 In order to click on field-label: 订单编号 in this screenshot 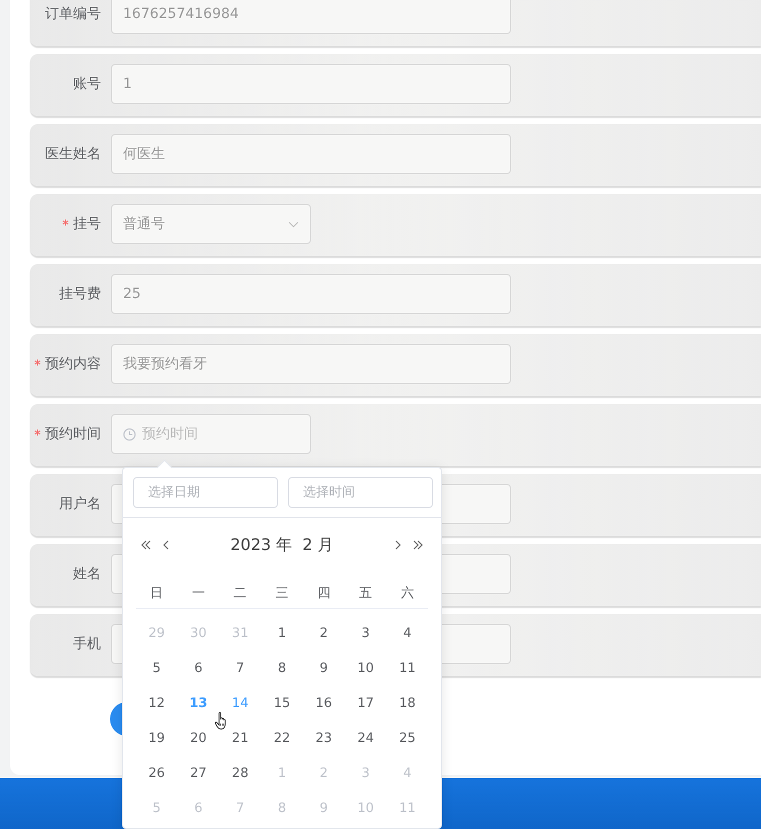, I will do `click(73, 14)`.